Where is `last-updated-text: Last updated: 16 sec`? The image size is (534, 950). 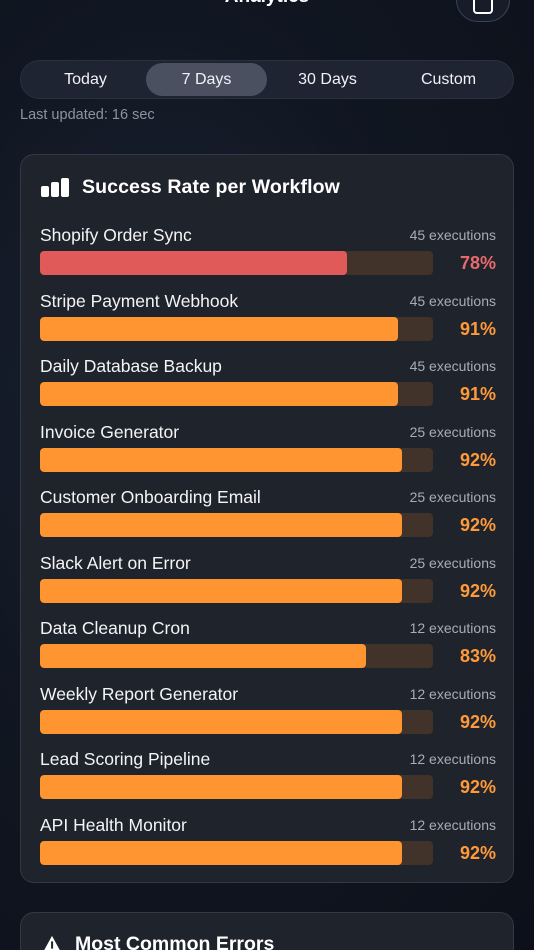 last-updated-text: Last updated: 16 sec is located at coordinates (87, 115).